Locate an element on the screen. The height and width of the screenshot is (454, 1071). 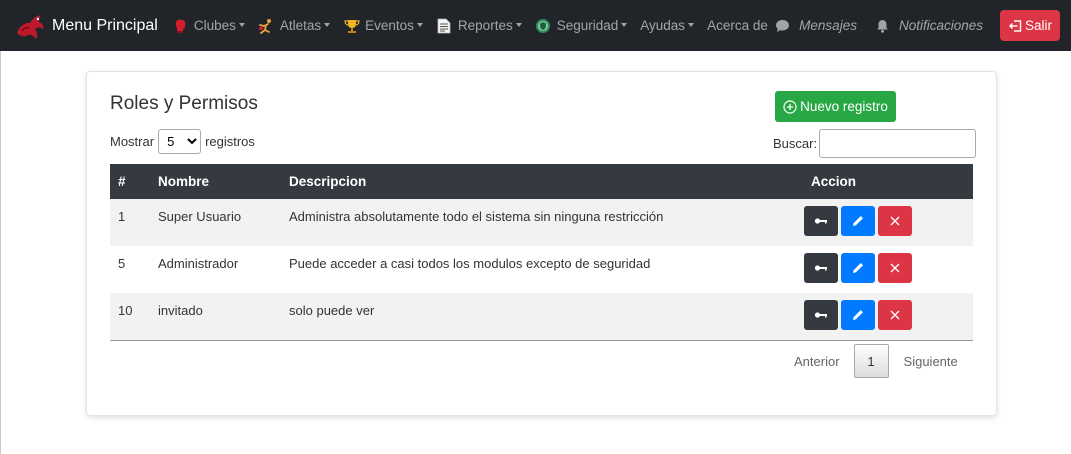
column-header-nombre: Nombre is located at coordinates (215, 181).